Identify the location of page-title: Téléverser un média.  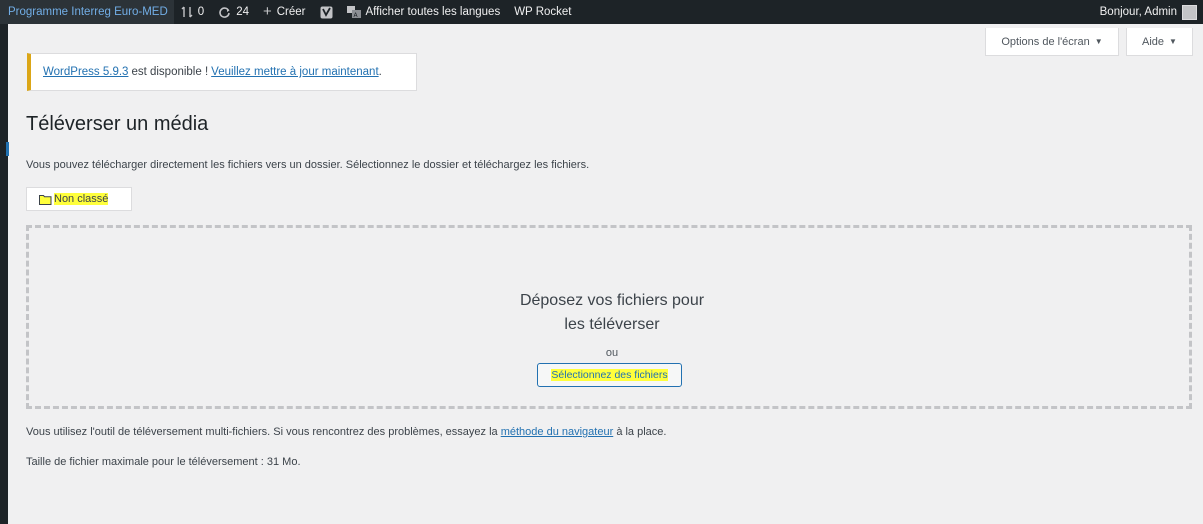
(117, 124).